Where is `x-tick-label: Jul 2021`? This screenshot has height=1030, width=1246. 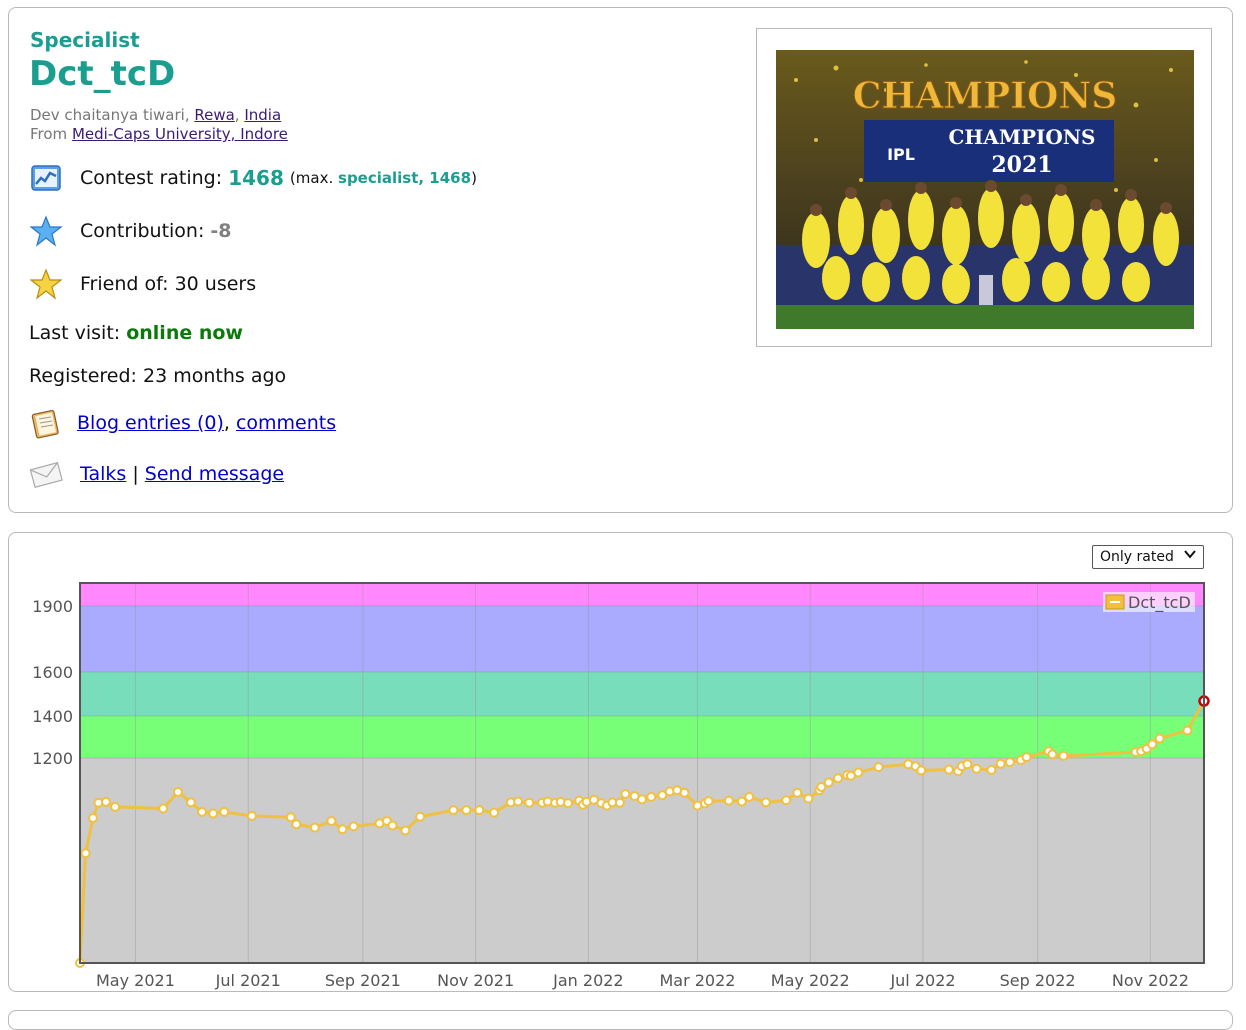 x-tick-label: Jul 2021 is located at coordinates (248, 980).